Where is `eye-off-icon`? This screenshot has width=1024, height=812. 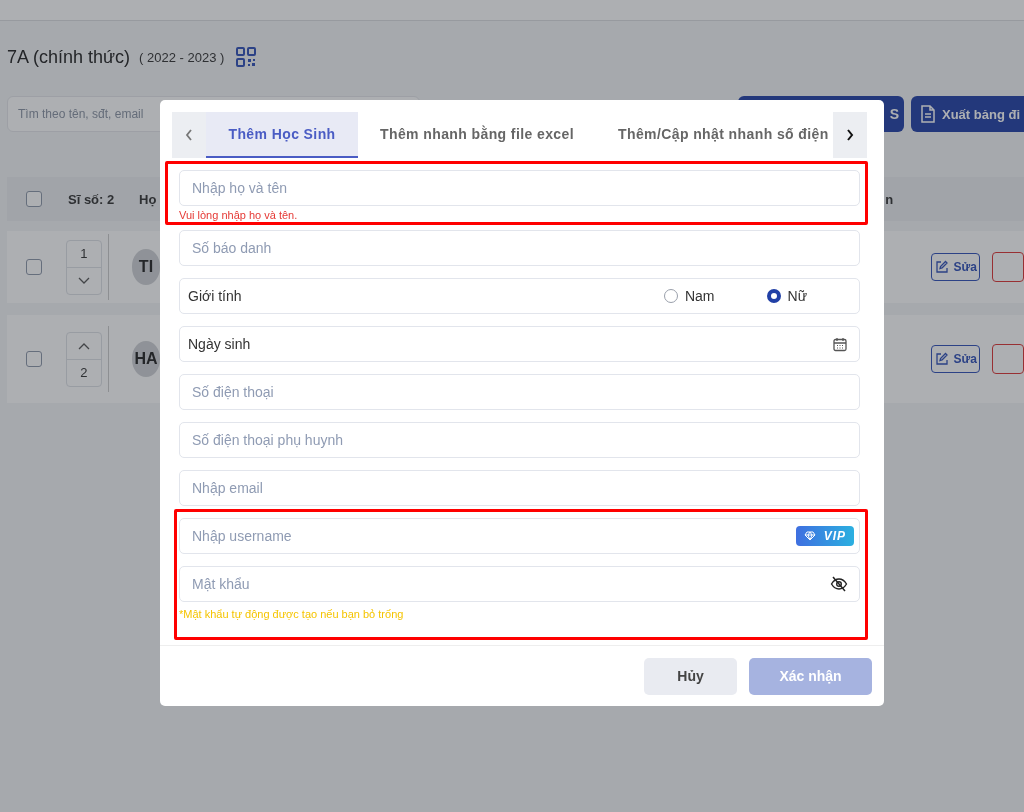
eye-off-icon is located at coordinates (839, 584).